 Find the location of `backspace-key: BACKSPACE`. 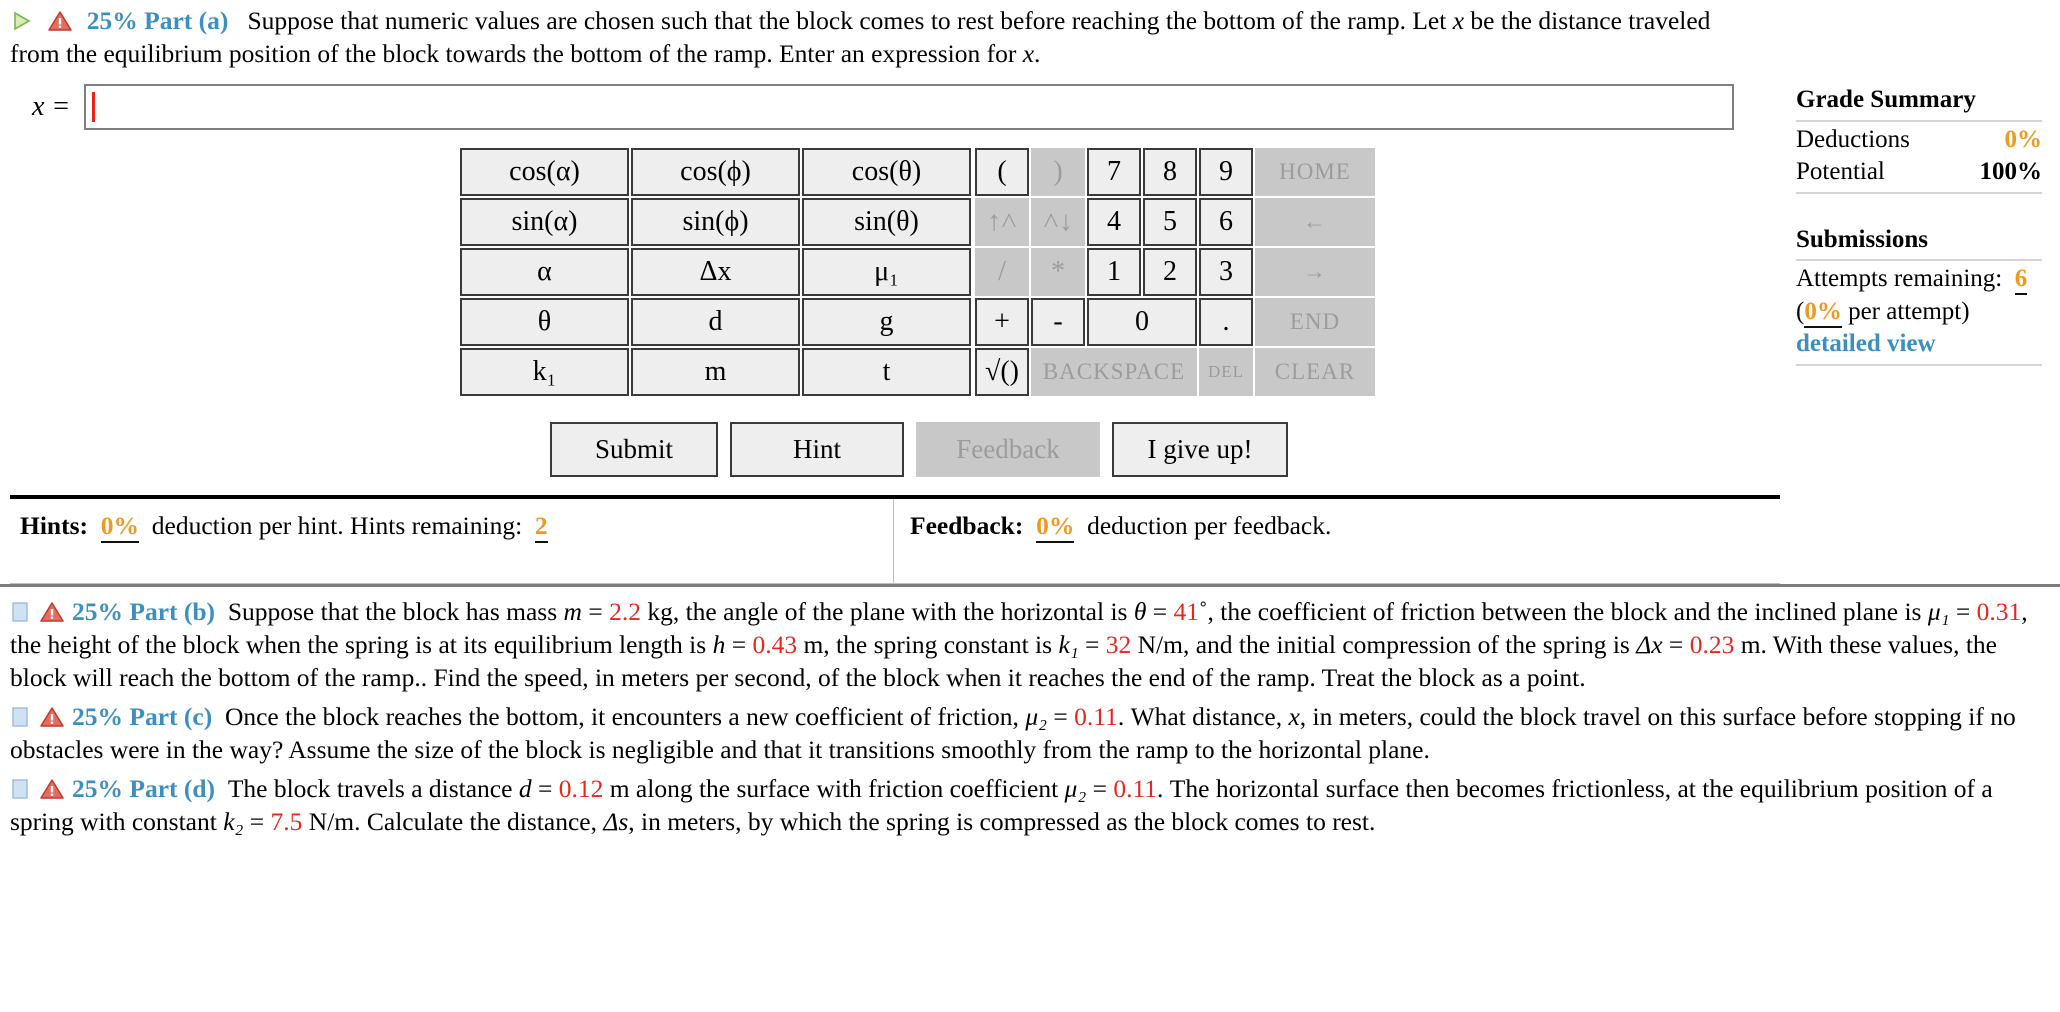

backspace-key: BACKSPACE is located at coordinates (1114, 372).